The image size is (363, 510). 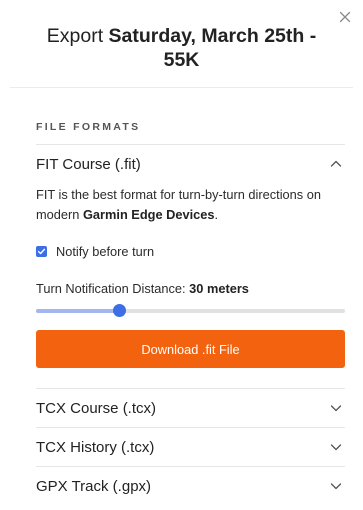 I want to click on format-label-tcx-course: TCX Course (.tcx), so click(x=96, y=408).